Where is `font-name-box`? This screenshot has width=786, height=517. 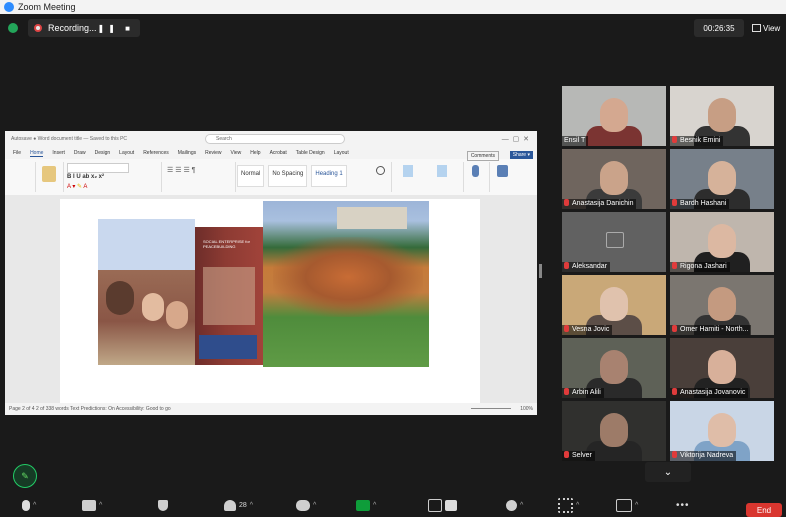
font-name-box is located at coordinates (98, 168).